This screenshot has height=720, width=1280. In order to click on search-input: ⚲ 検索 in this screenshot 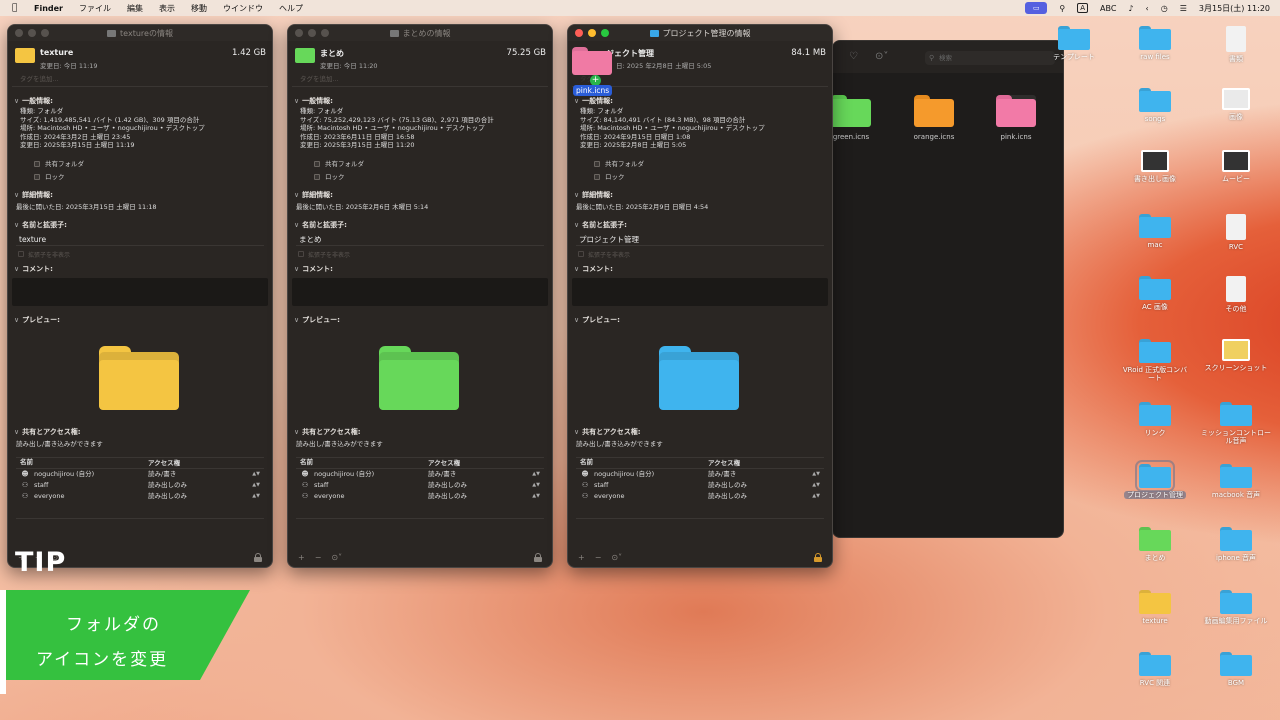, I will do `click(990, 58)`.